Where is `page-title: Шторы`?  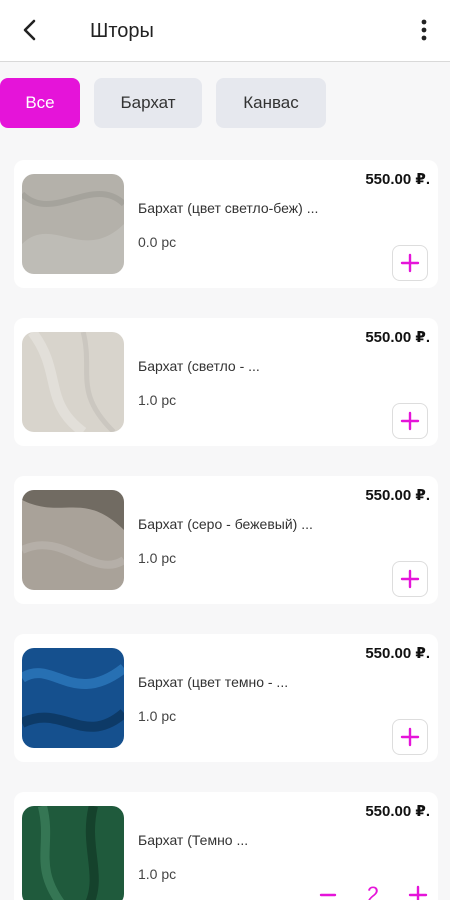
page-title: Шторы is located at coordinates (122, 31).